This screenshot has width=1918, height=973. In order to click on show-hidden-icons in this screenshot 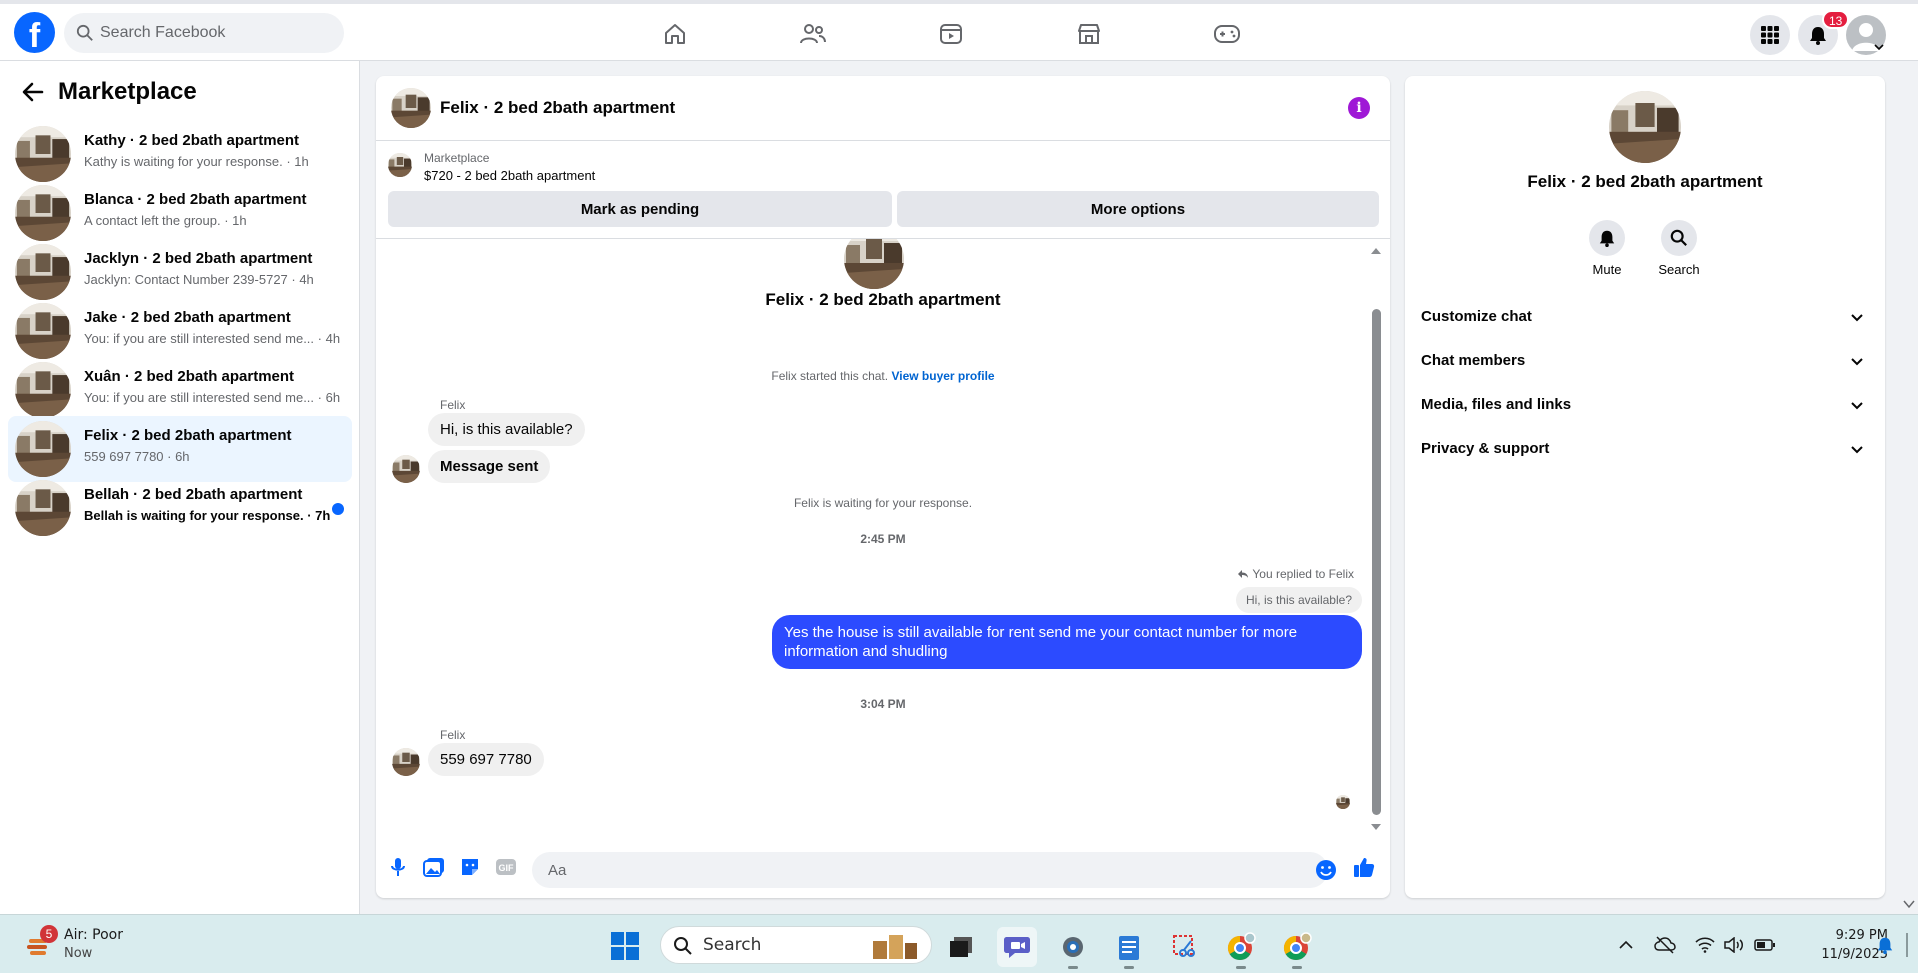, I will do `click(1626, 945)`.